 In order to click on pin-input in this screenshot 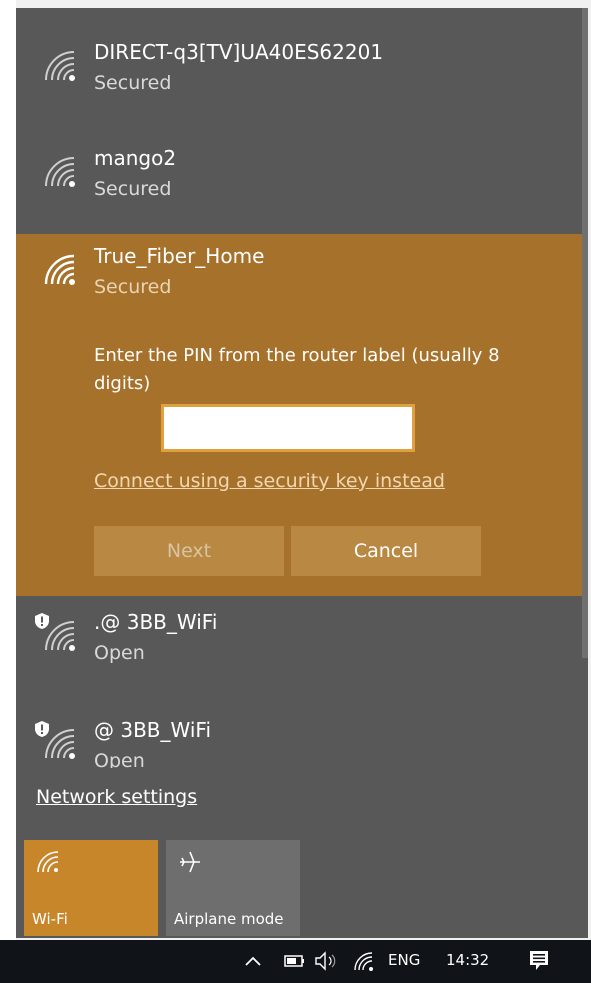, I will do `click(288, 428)`.